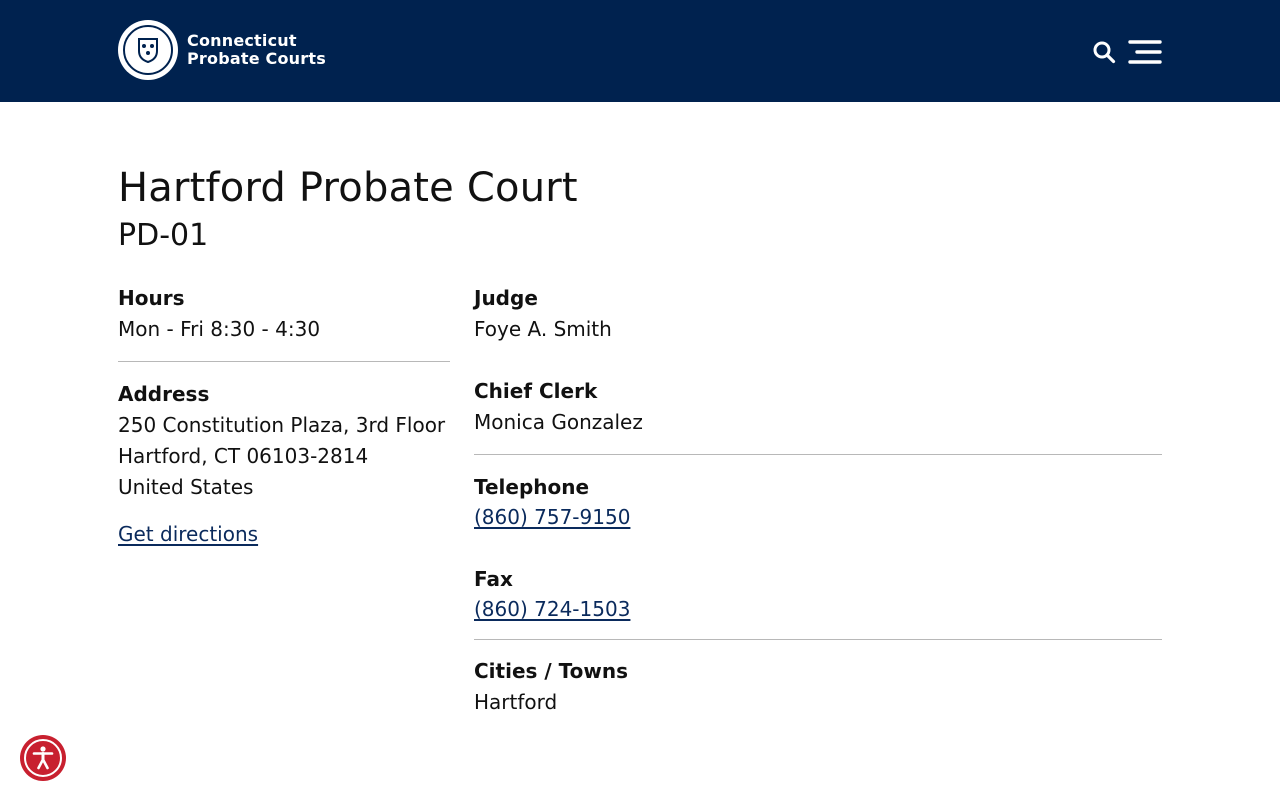  Describe the element at coordinates (219, 329) in the screenshot. I see `hours-value: Mon - Fri 8:30 - 4:30` at that location.